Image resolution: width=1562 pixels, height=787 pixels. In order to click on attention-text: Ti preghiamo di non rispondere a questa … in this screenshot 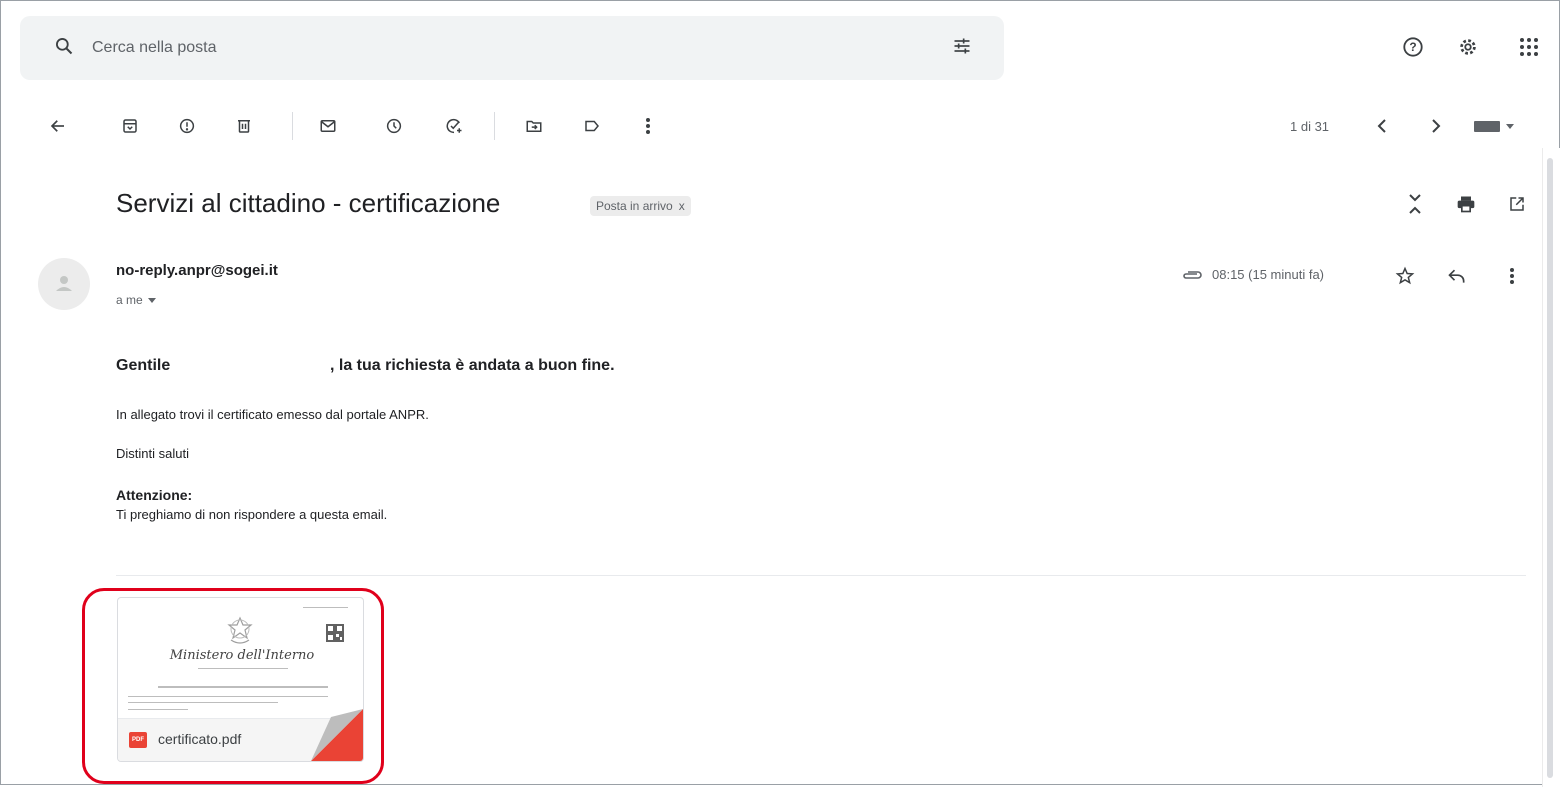, I will do `click(252, 514)`.